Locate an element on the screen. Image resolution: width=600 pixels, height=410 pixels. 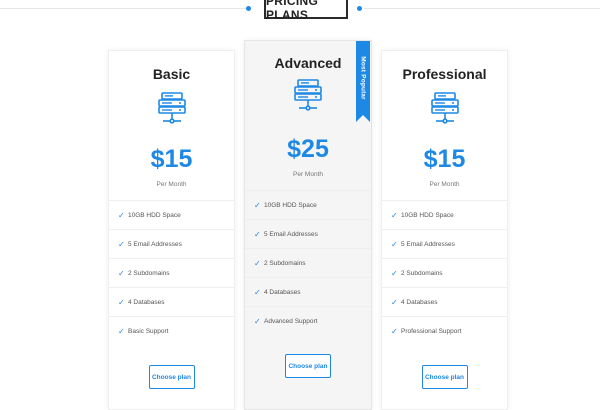
feature-item: ✓ Advanced Support is located at coordinates (308, 320).